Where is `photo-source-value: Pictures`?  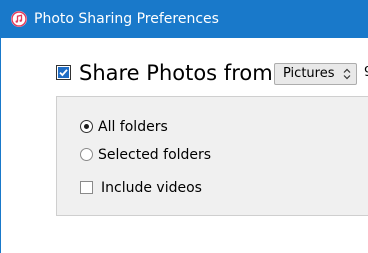 photo-source-value: Pictures is located at coordinates (309, 73).